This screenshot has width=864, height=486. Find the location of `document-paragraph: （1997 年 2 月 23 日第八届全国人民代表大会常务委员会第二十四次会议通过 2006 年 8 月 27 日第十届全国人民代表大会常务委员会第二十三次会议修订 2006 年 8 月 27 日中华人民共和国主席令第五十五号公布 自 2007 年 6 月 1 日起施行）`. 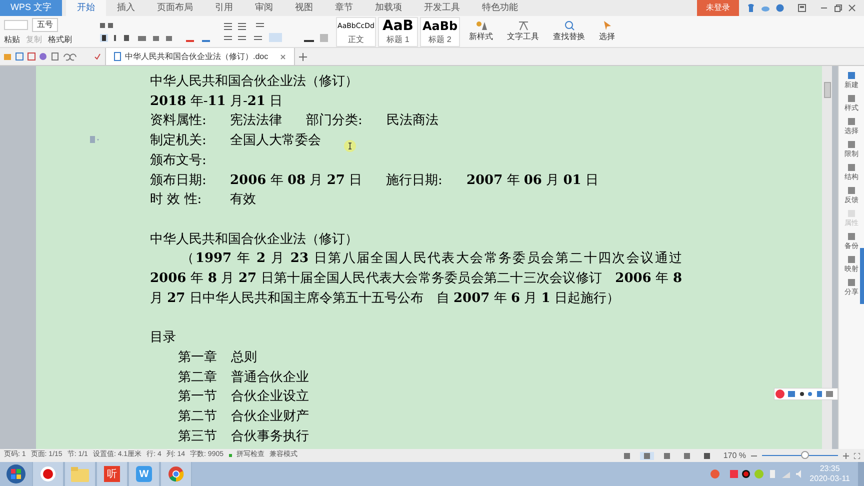

document-paragraph: （1997 年 2 月 23 日第八届全国人民代表大会常务委员会第二十四次会议通过 2006 年 8 月 27 日第十届全国人民代表大会常务委员会第二十三次会议修订 2006 年 8 月 27 日中华人民共和国主席令第五十五号公布 自 2007 年 6 月 1 日起施行） is located at coordinates (416, 279).